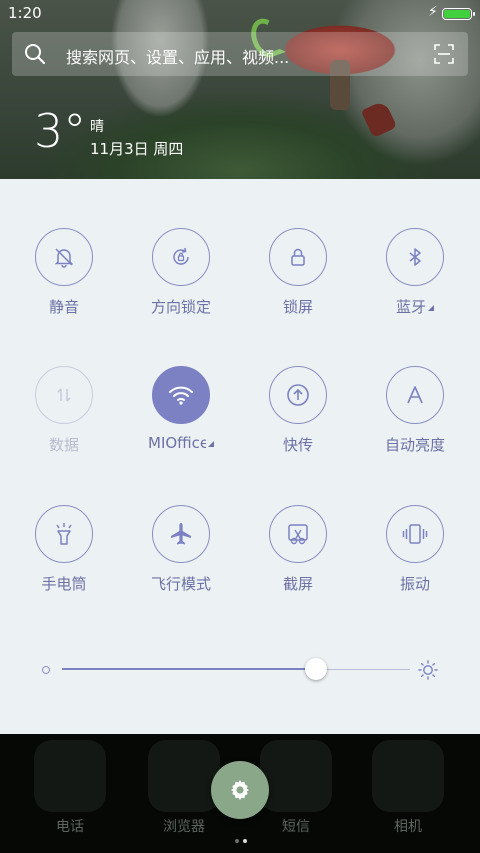 The image size is (480, 853). I want to click on tile-screenshot: 截屏, so click(298, 549).